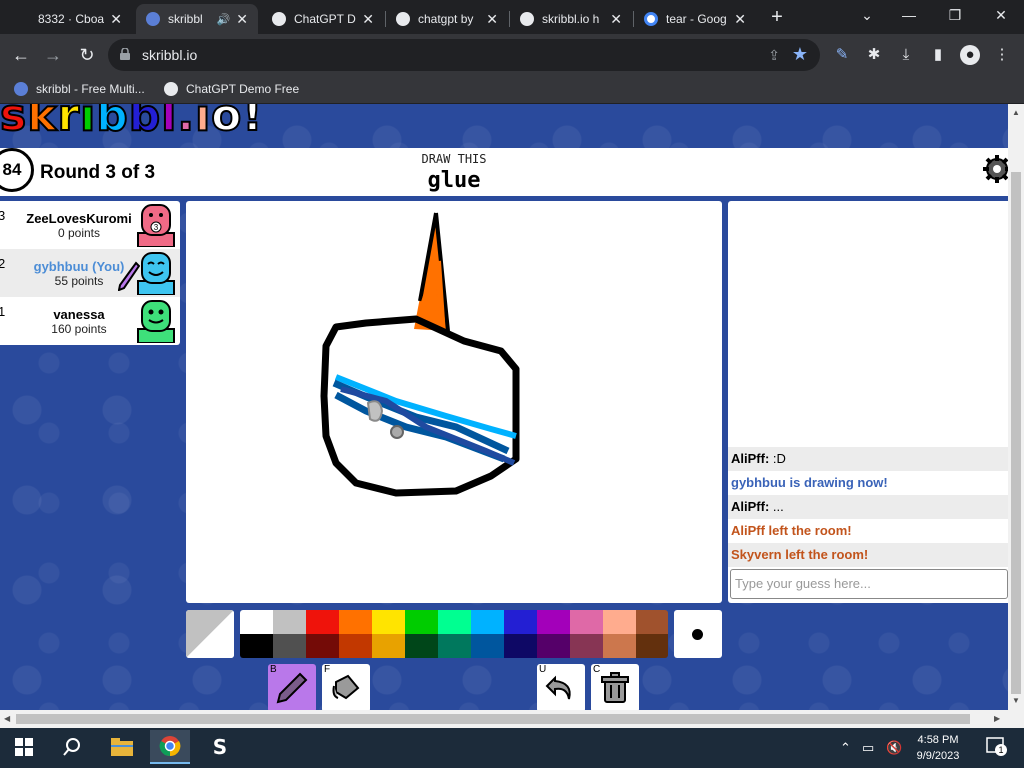 This screenshot has height=768, width=1024. What do you see at coordinates (24, 747) in the screenshot?
I see `windows-start-icon` at bounding box center [24, 747].